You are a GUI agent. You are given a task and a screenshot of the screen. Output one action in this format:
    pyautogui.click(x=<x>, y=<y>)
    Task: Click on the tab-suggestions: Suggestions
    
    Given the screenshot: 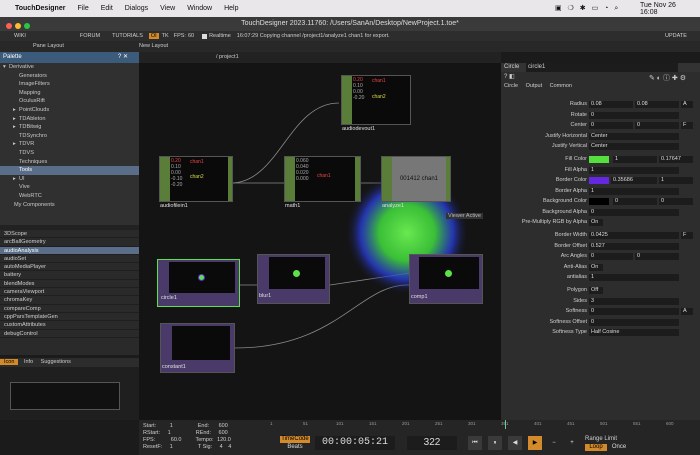 What is the action you would take?
    pyautogui.click(x=56, y=362)
    